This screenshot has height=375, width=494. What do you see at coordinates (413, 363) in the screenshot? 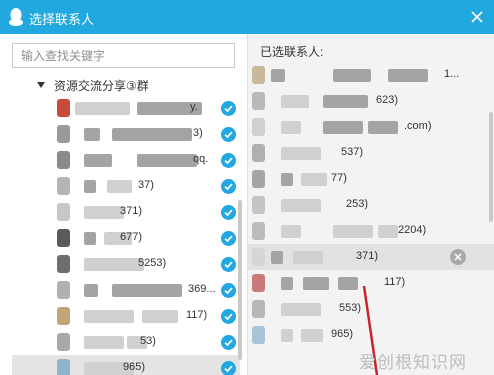
I see `watermark-text: 爱创根知识网` at bounding box center [413, 363].